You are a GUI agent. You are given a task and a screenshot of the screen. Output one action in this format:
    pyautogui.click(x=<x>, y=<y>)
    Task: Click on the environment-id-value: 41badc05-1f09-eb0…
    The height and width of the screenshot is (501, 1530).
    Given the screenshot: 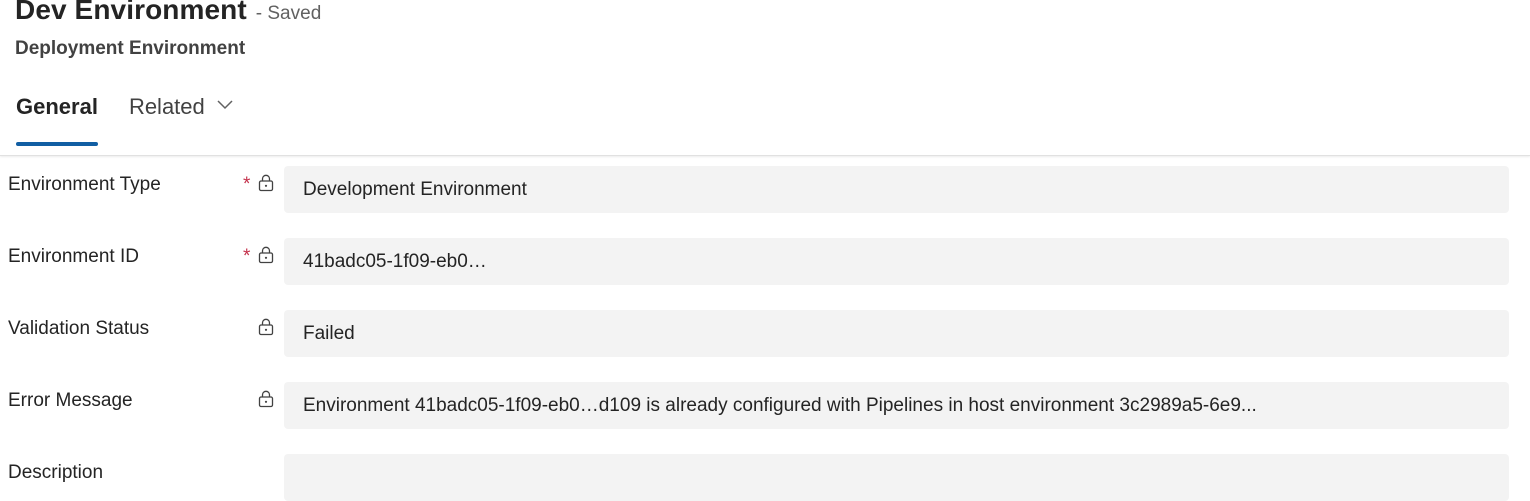 What is the action you would take?
    pyautogui.click(x=395, y=261)
    